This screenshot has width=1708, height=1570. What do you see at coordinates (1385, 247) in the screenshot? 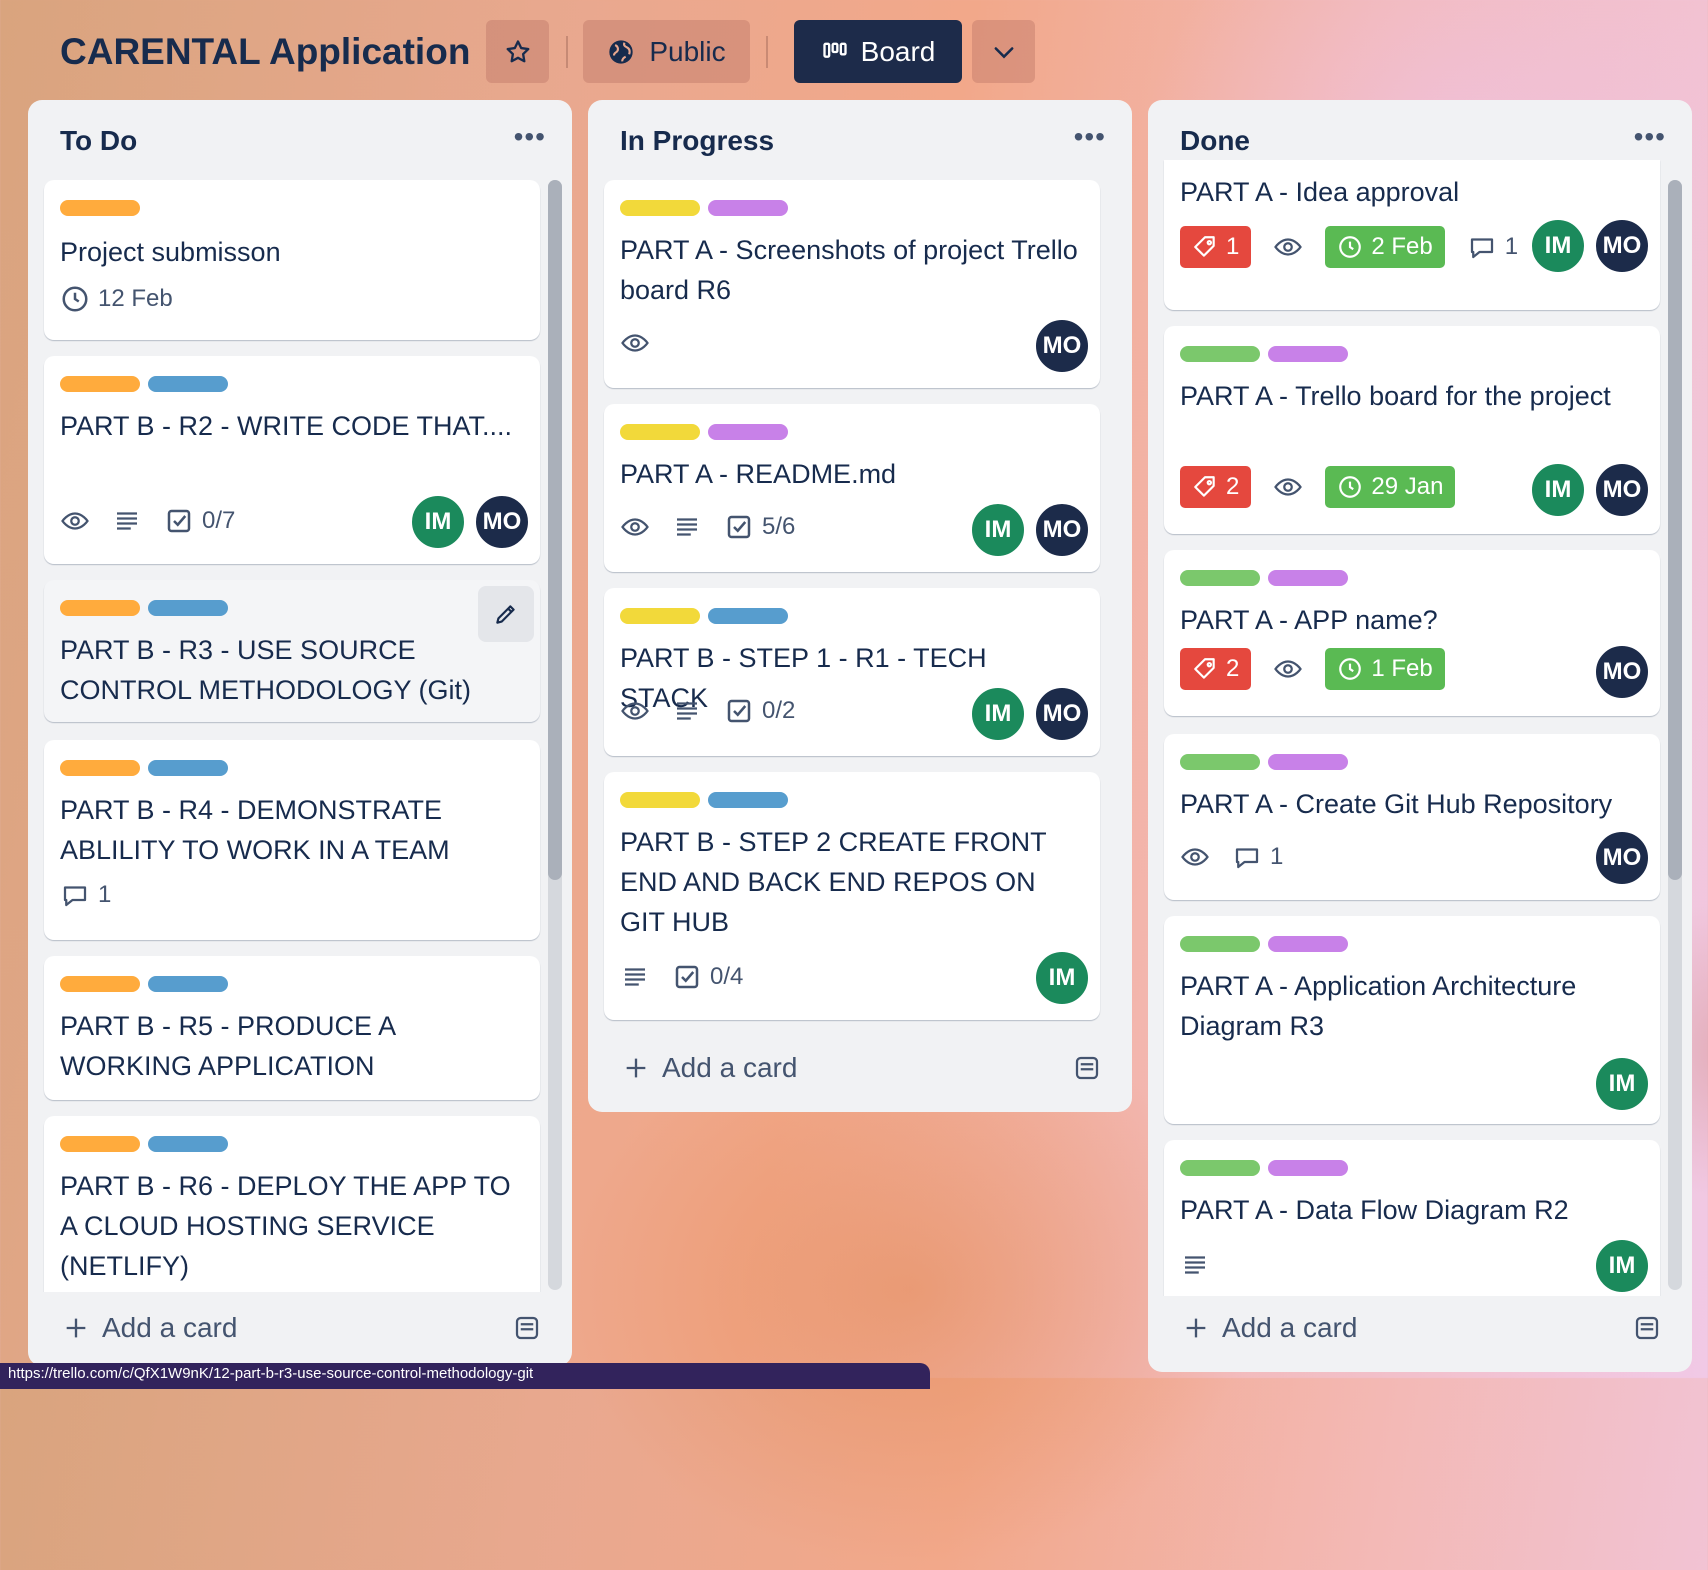
I see `due-date-badge: 2 Feb` at bounding box center [1385, 247].